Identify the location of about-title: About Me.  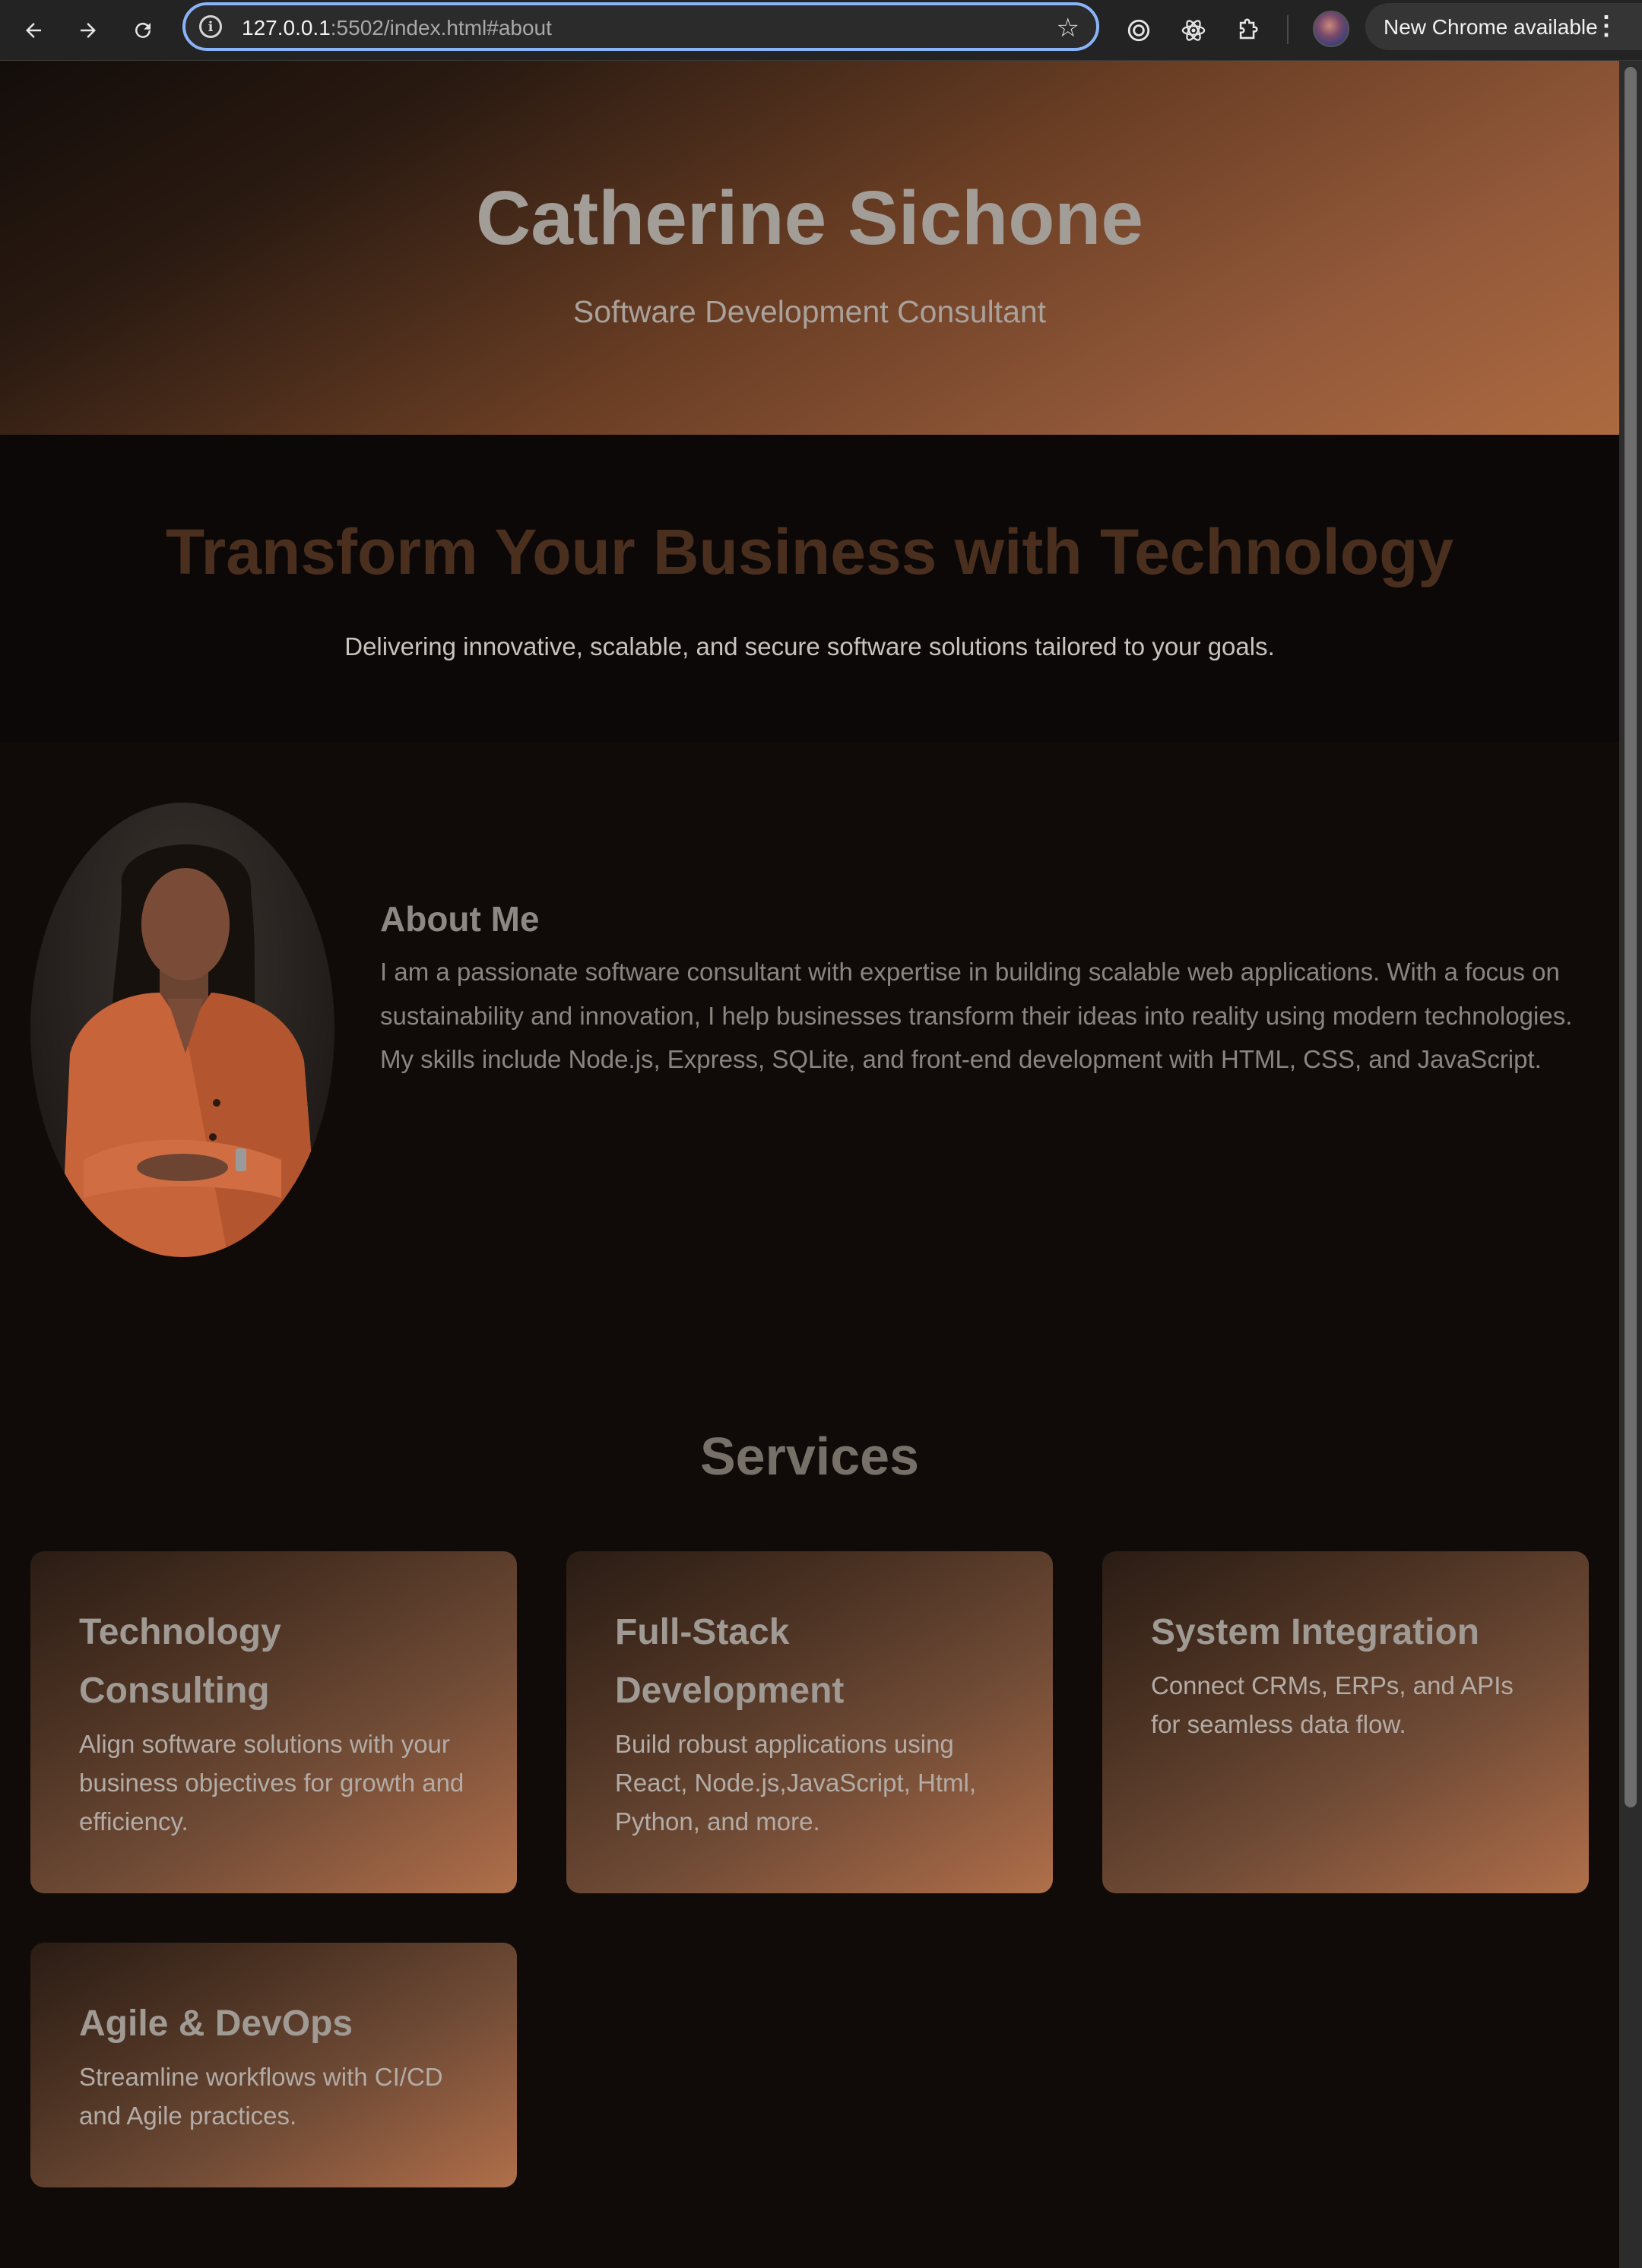
(460, 919).